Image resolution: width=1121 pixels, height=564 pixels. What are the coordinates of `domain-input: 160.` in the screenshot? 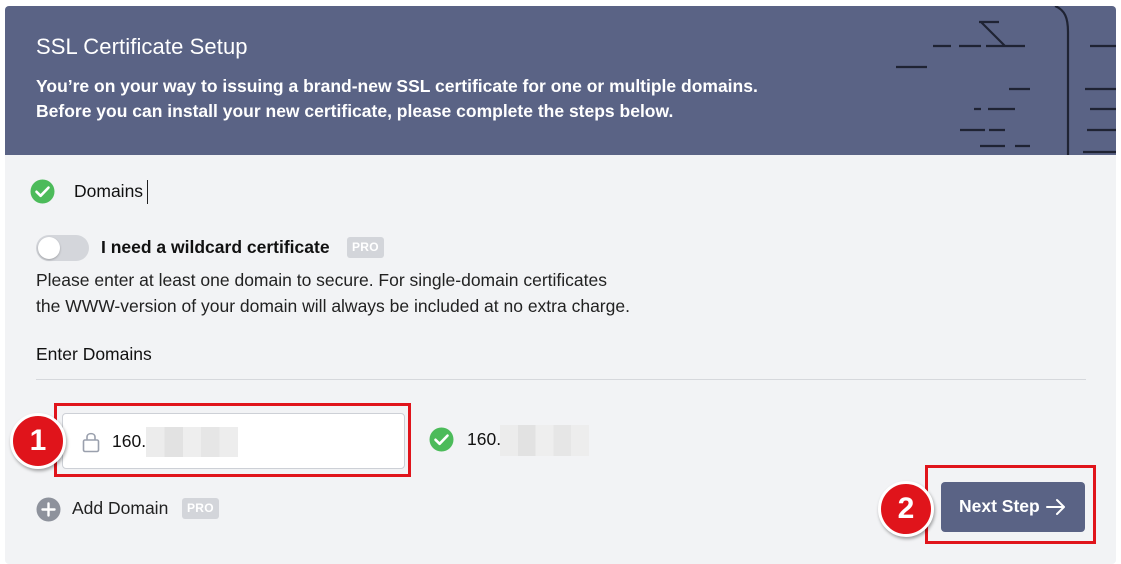 It's located at (233, 441).